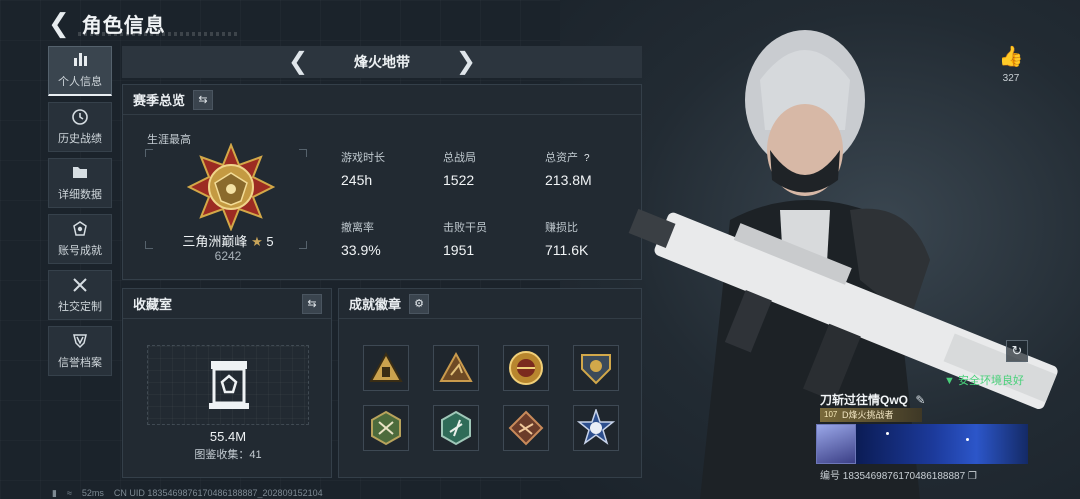  I want to click on folder-icon, so click(80, 174).